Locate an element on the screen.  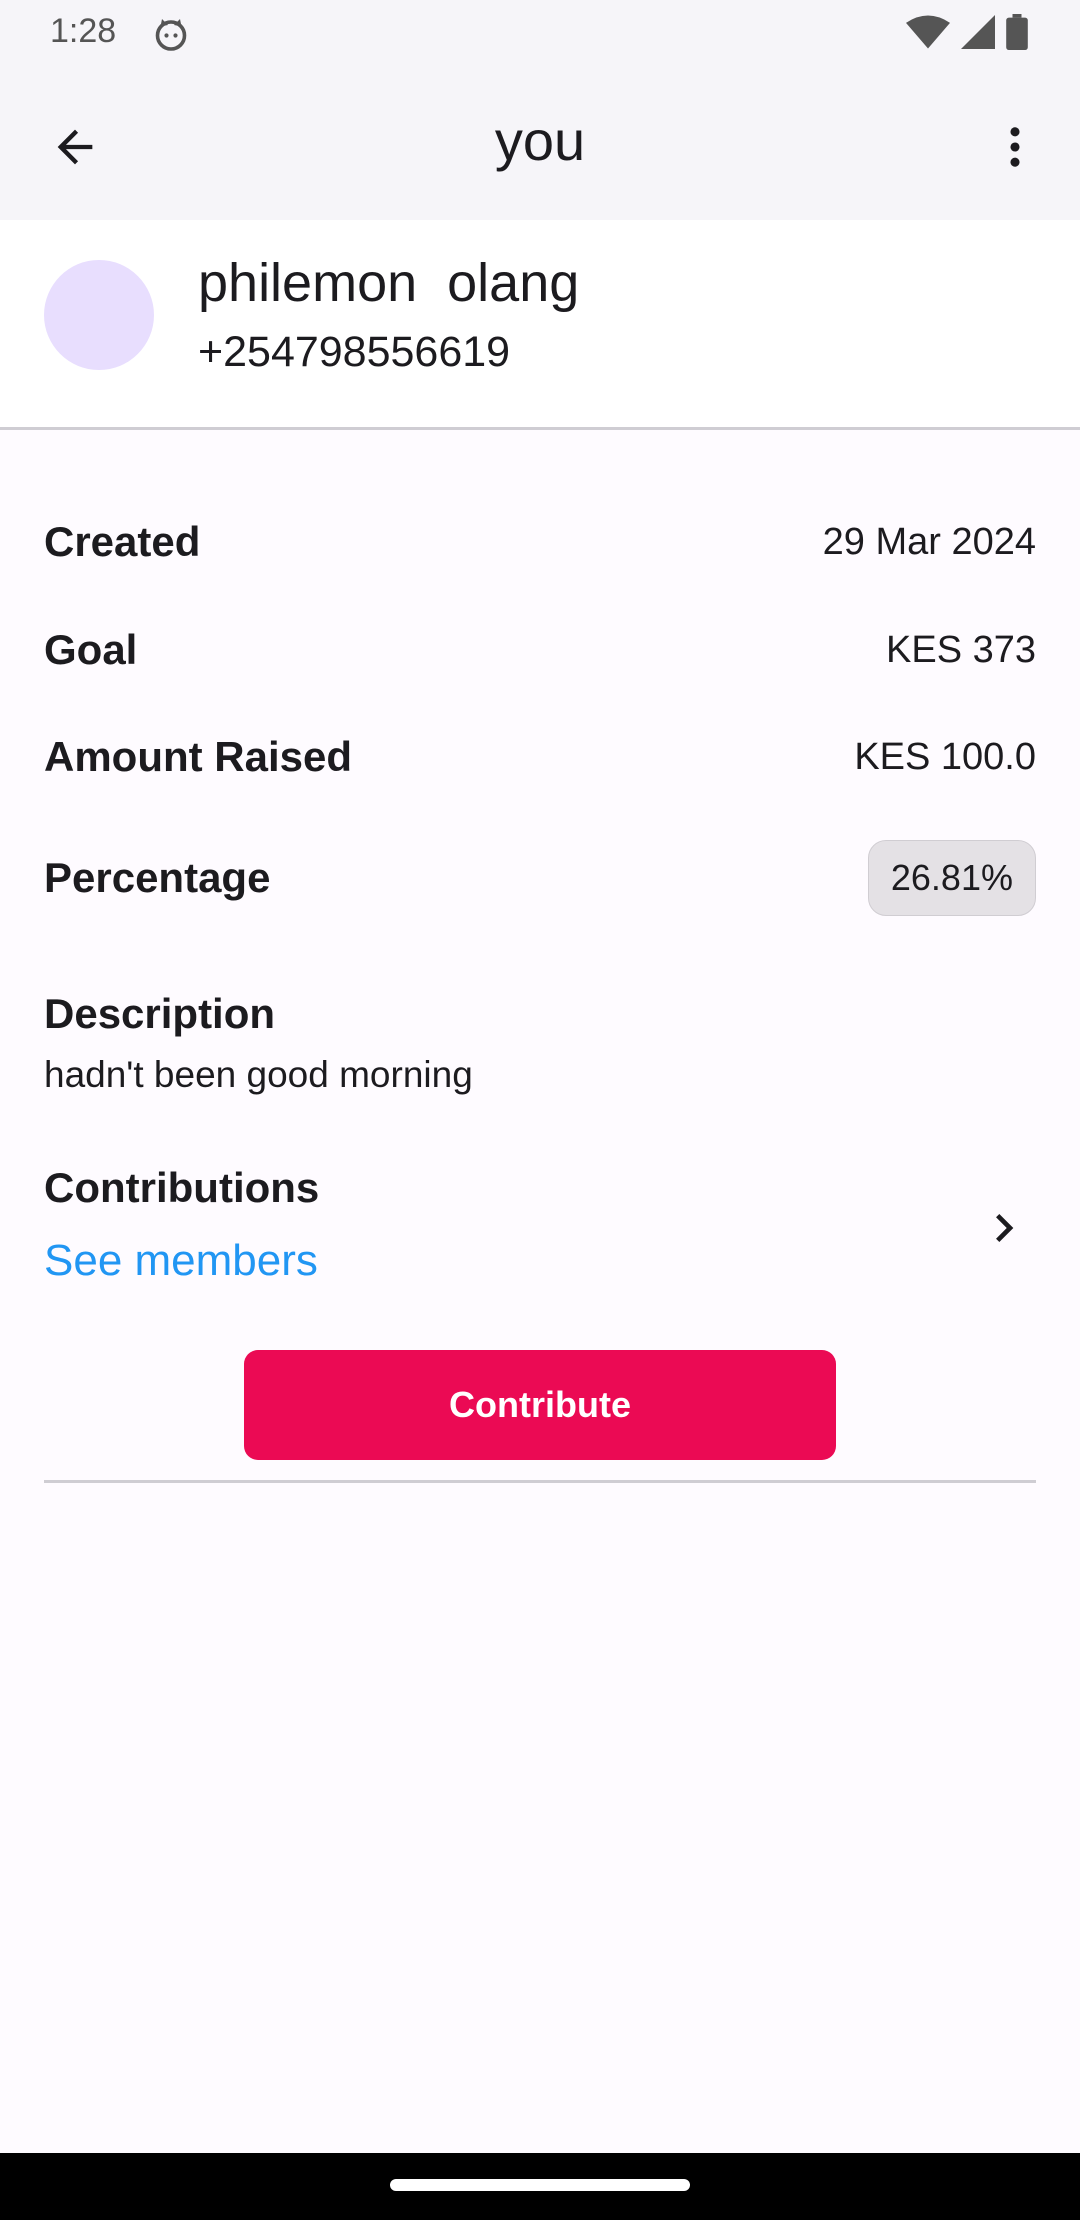
profile-phone: +254798556619 is located at coordinates (354, 352).